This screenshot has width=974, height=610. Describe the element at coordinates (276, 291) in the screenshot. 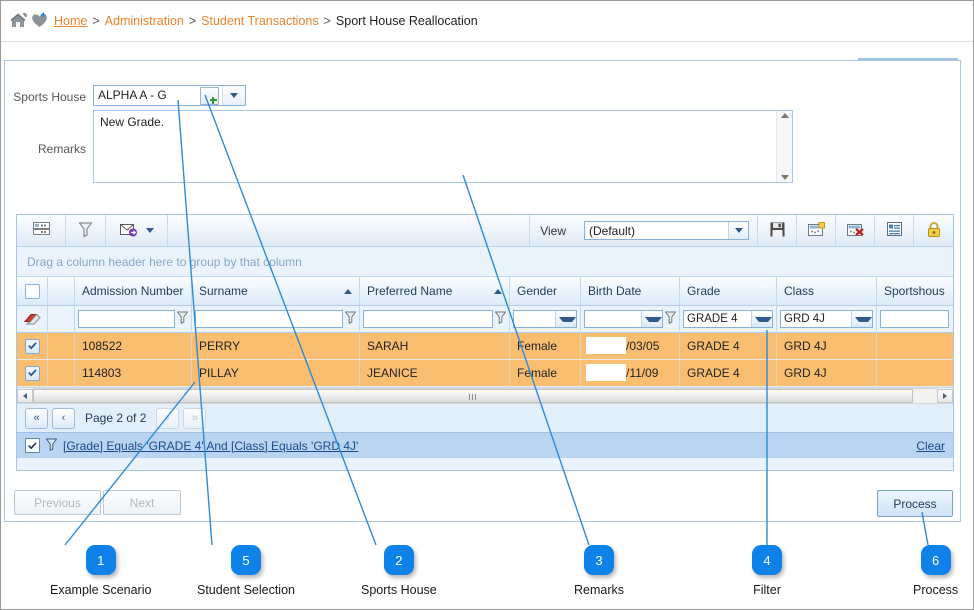

I see `header-surname: Surname` at that location.